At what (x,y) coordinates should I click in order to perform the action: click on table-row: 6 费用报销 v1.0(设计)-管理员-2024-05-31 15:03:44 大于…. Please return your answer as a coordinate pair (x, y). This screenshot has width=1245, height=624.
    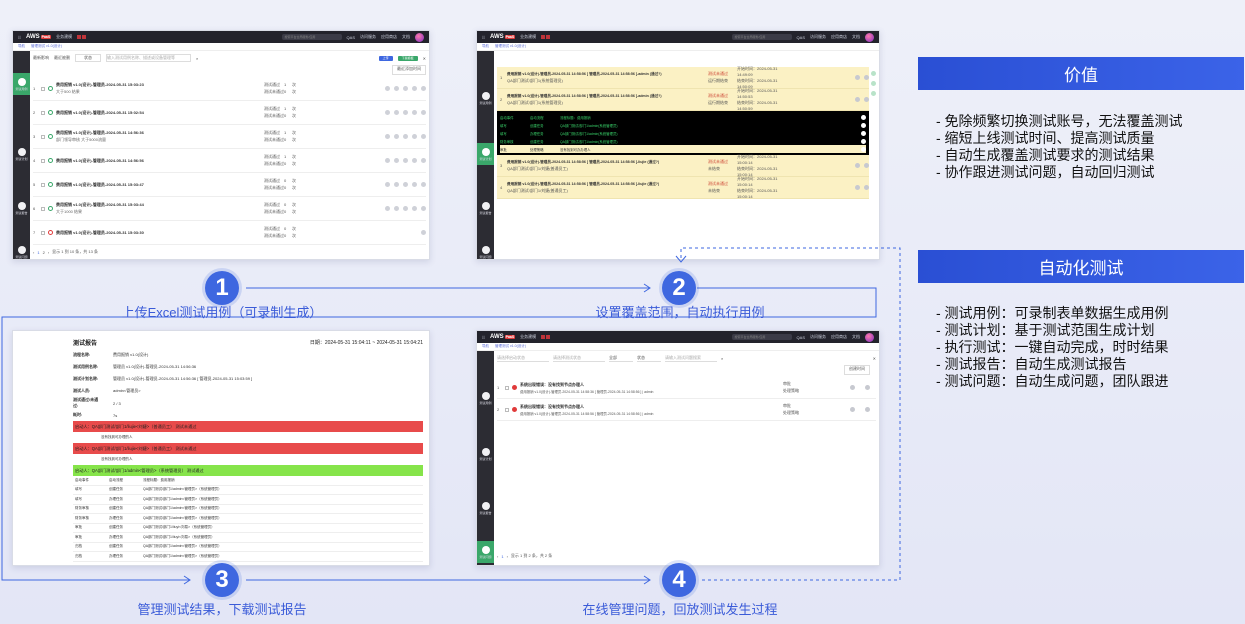
    Looking at the image, I should click on (229, 209).